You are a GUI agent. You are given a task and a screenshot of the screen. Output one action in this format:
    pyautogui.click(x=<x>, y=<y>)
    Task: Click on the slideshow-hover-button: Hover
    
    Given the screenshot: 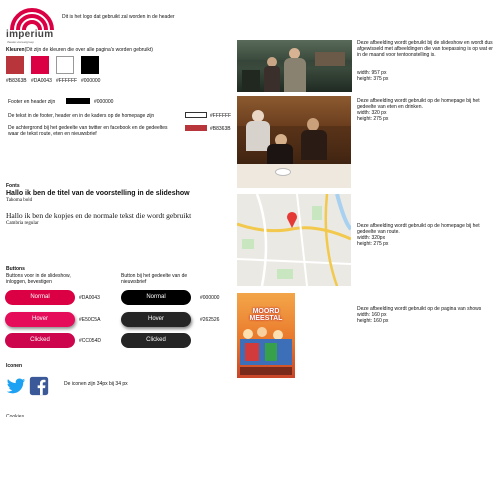 What is the action you would take?
    pyautogui.click(x=40, y=319)
    